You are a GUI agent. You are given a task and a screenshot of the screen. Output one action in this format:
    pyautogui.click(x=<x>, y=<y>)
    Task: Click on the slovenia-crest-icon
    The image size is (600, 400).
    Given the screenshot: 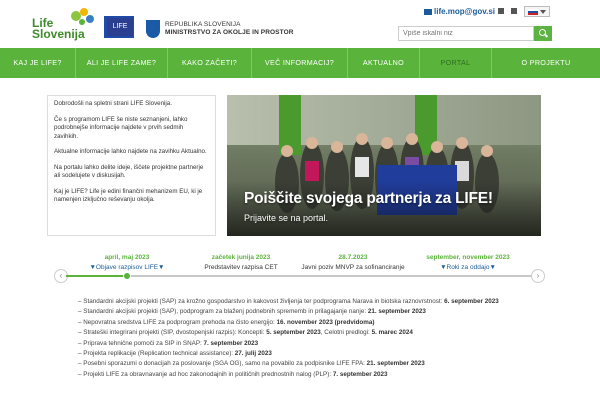 What is the action you would take?
    pyautogui.click(x=153, y=29)
    